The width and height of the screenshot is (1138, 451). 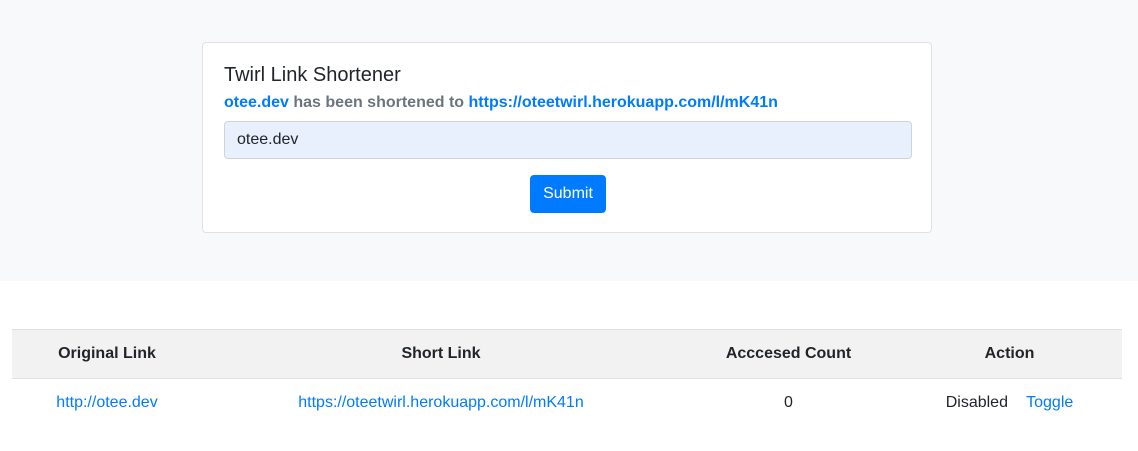 What do you see at coordinates (788, 402) in the screenshot?
I see `access-count: 0` at bounding box center [788, 402].